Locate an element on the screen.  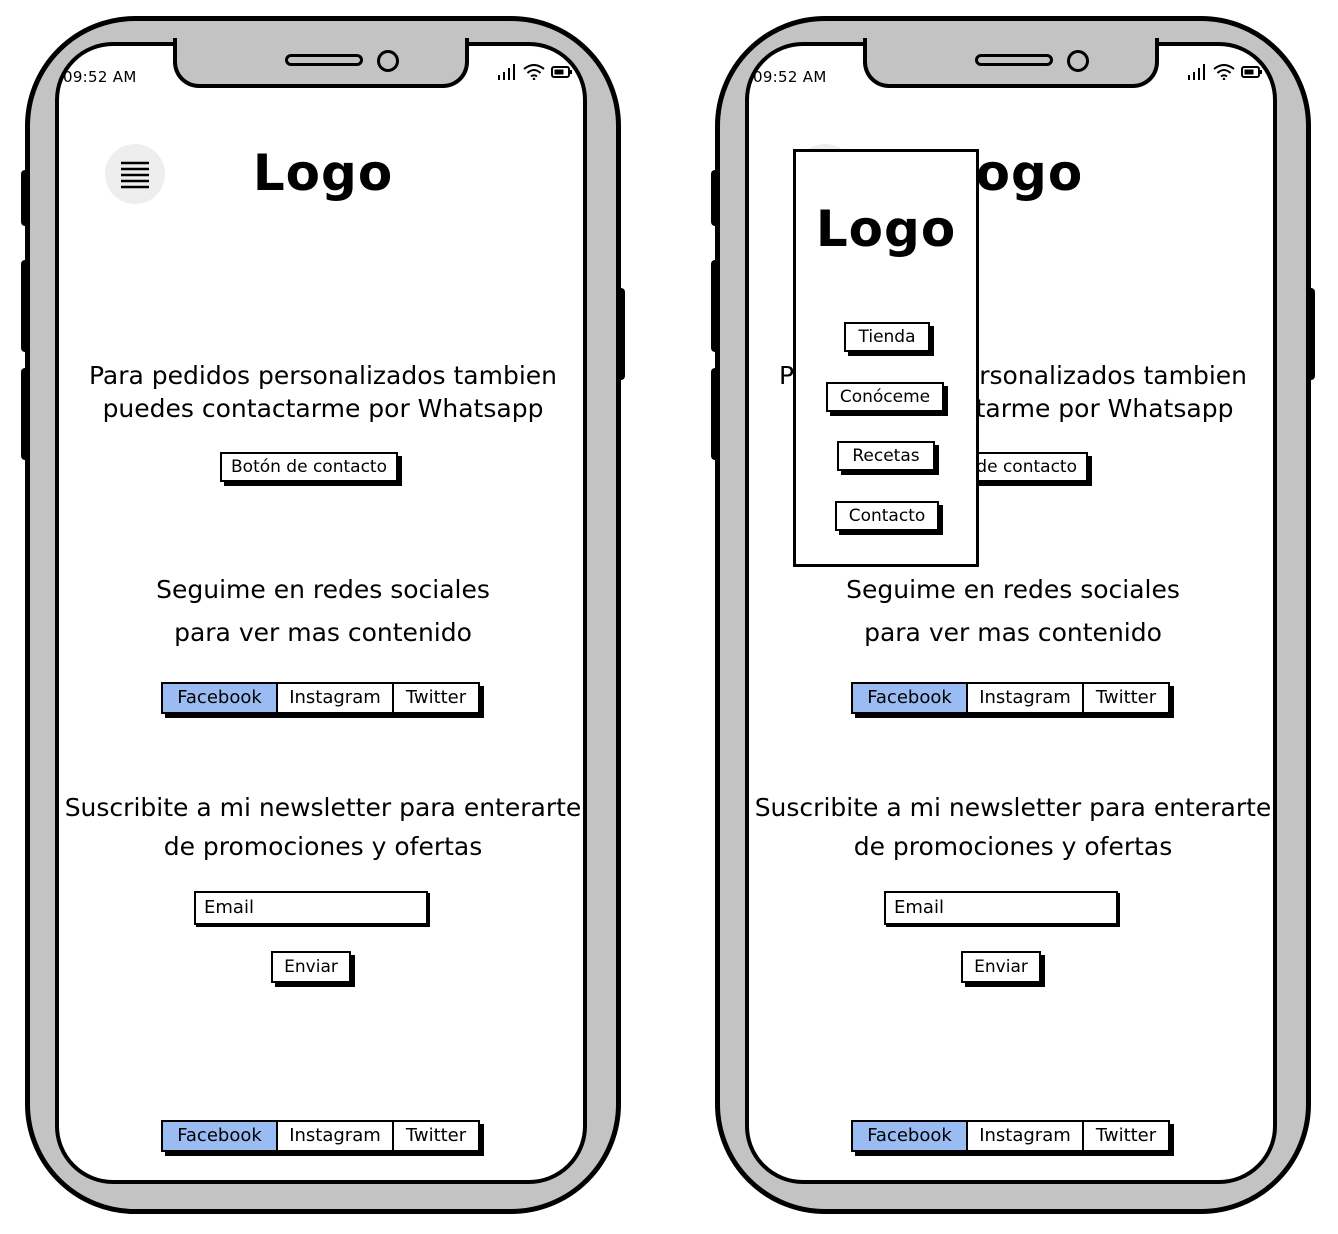
drawer-item-contacto: Contacto is located at coordinates (887, 516).